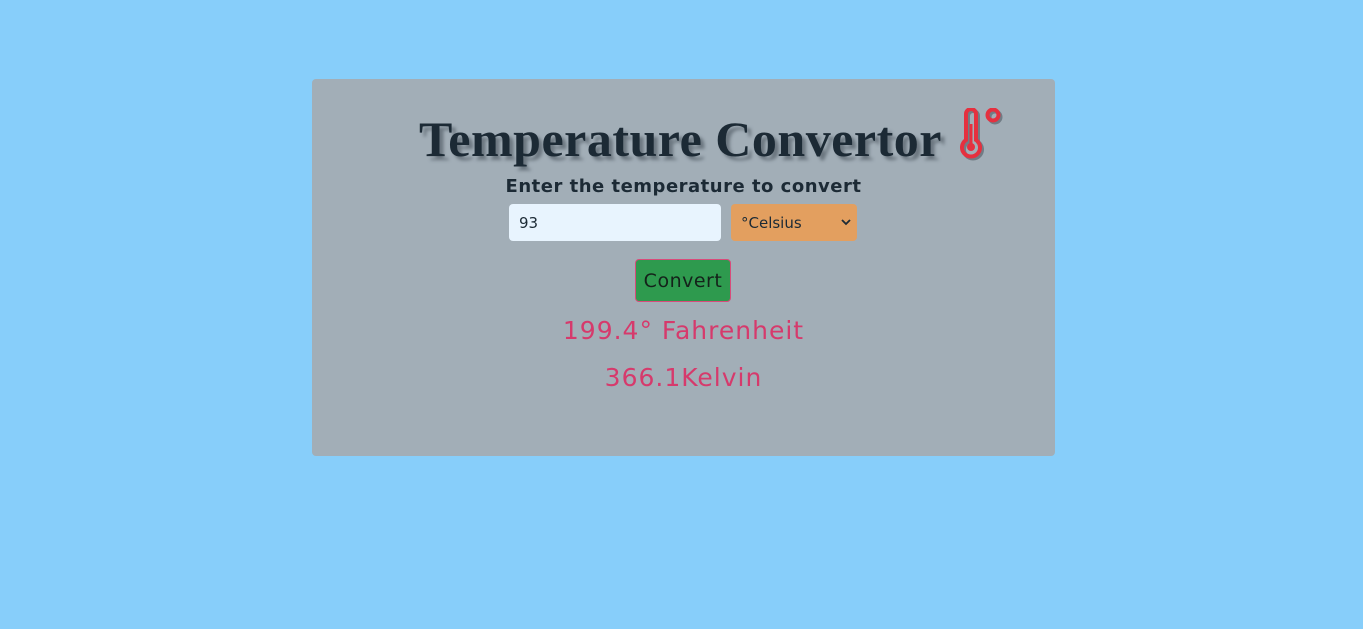 The width and height of the screenshot is (1363, 629). I want to click on unit-select: °Celsius, so click(794, 222).